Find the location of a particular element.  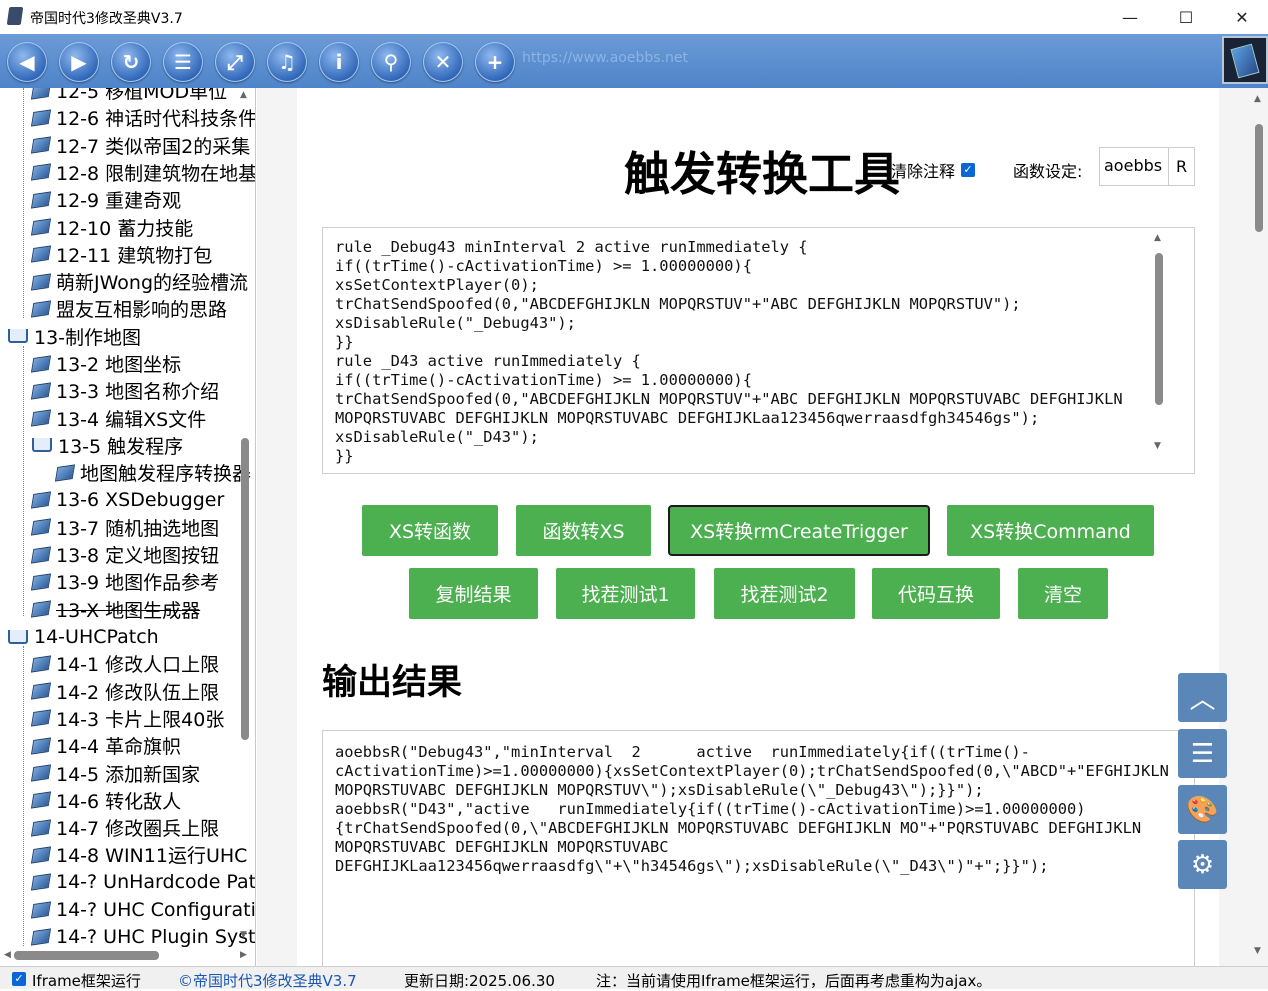

tree-item: 14-? UnHardcode Pat is located at coordinates (142, 882).